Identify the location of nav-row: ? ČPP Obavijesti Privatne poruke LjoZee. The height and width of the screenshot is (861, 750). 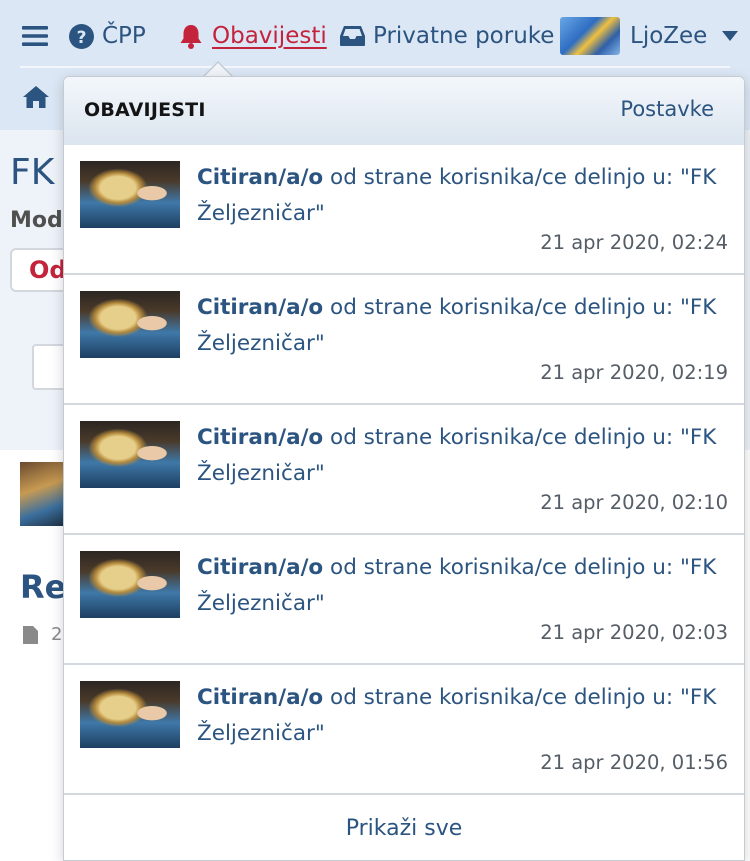
(375, 33).